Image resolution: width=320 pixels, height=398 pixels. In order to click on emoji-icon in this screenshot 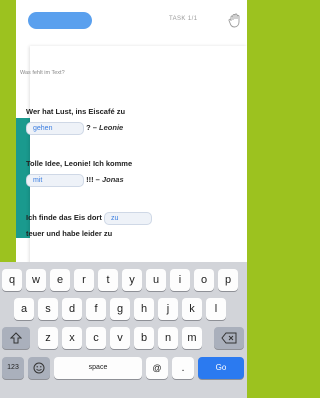, I will do `click(39, 368)`.